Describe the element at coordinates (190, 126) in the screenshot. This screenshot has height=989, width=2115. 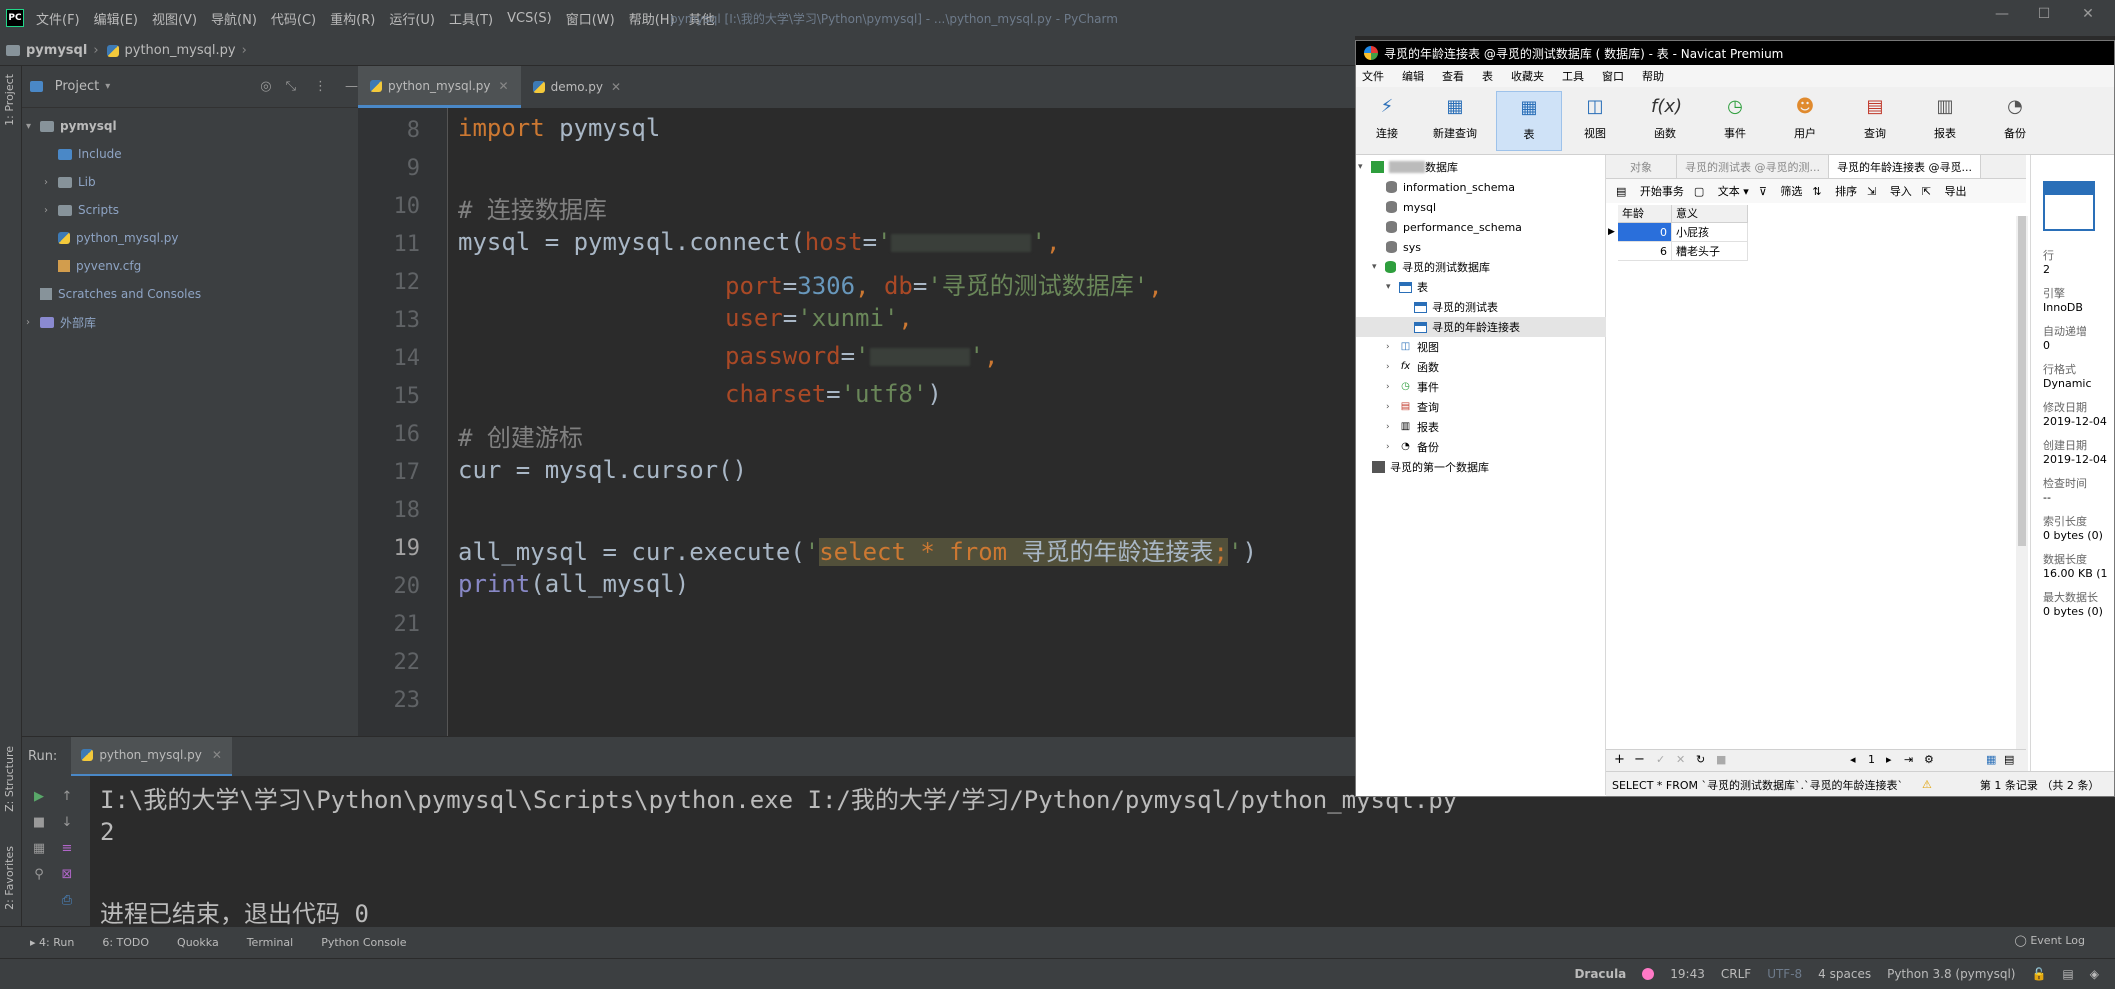
I see `tree-item-pymysql: ▾ pymysql` at that location.